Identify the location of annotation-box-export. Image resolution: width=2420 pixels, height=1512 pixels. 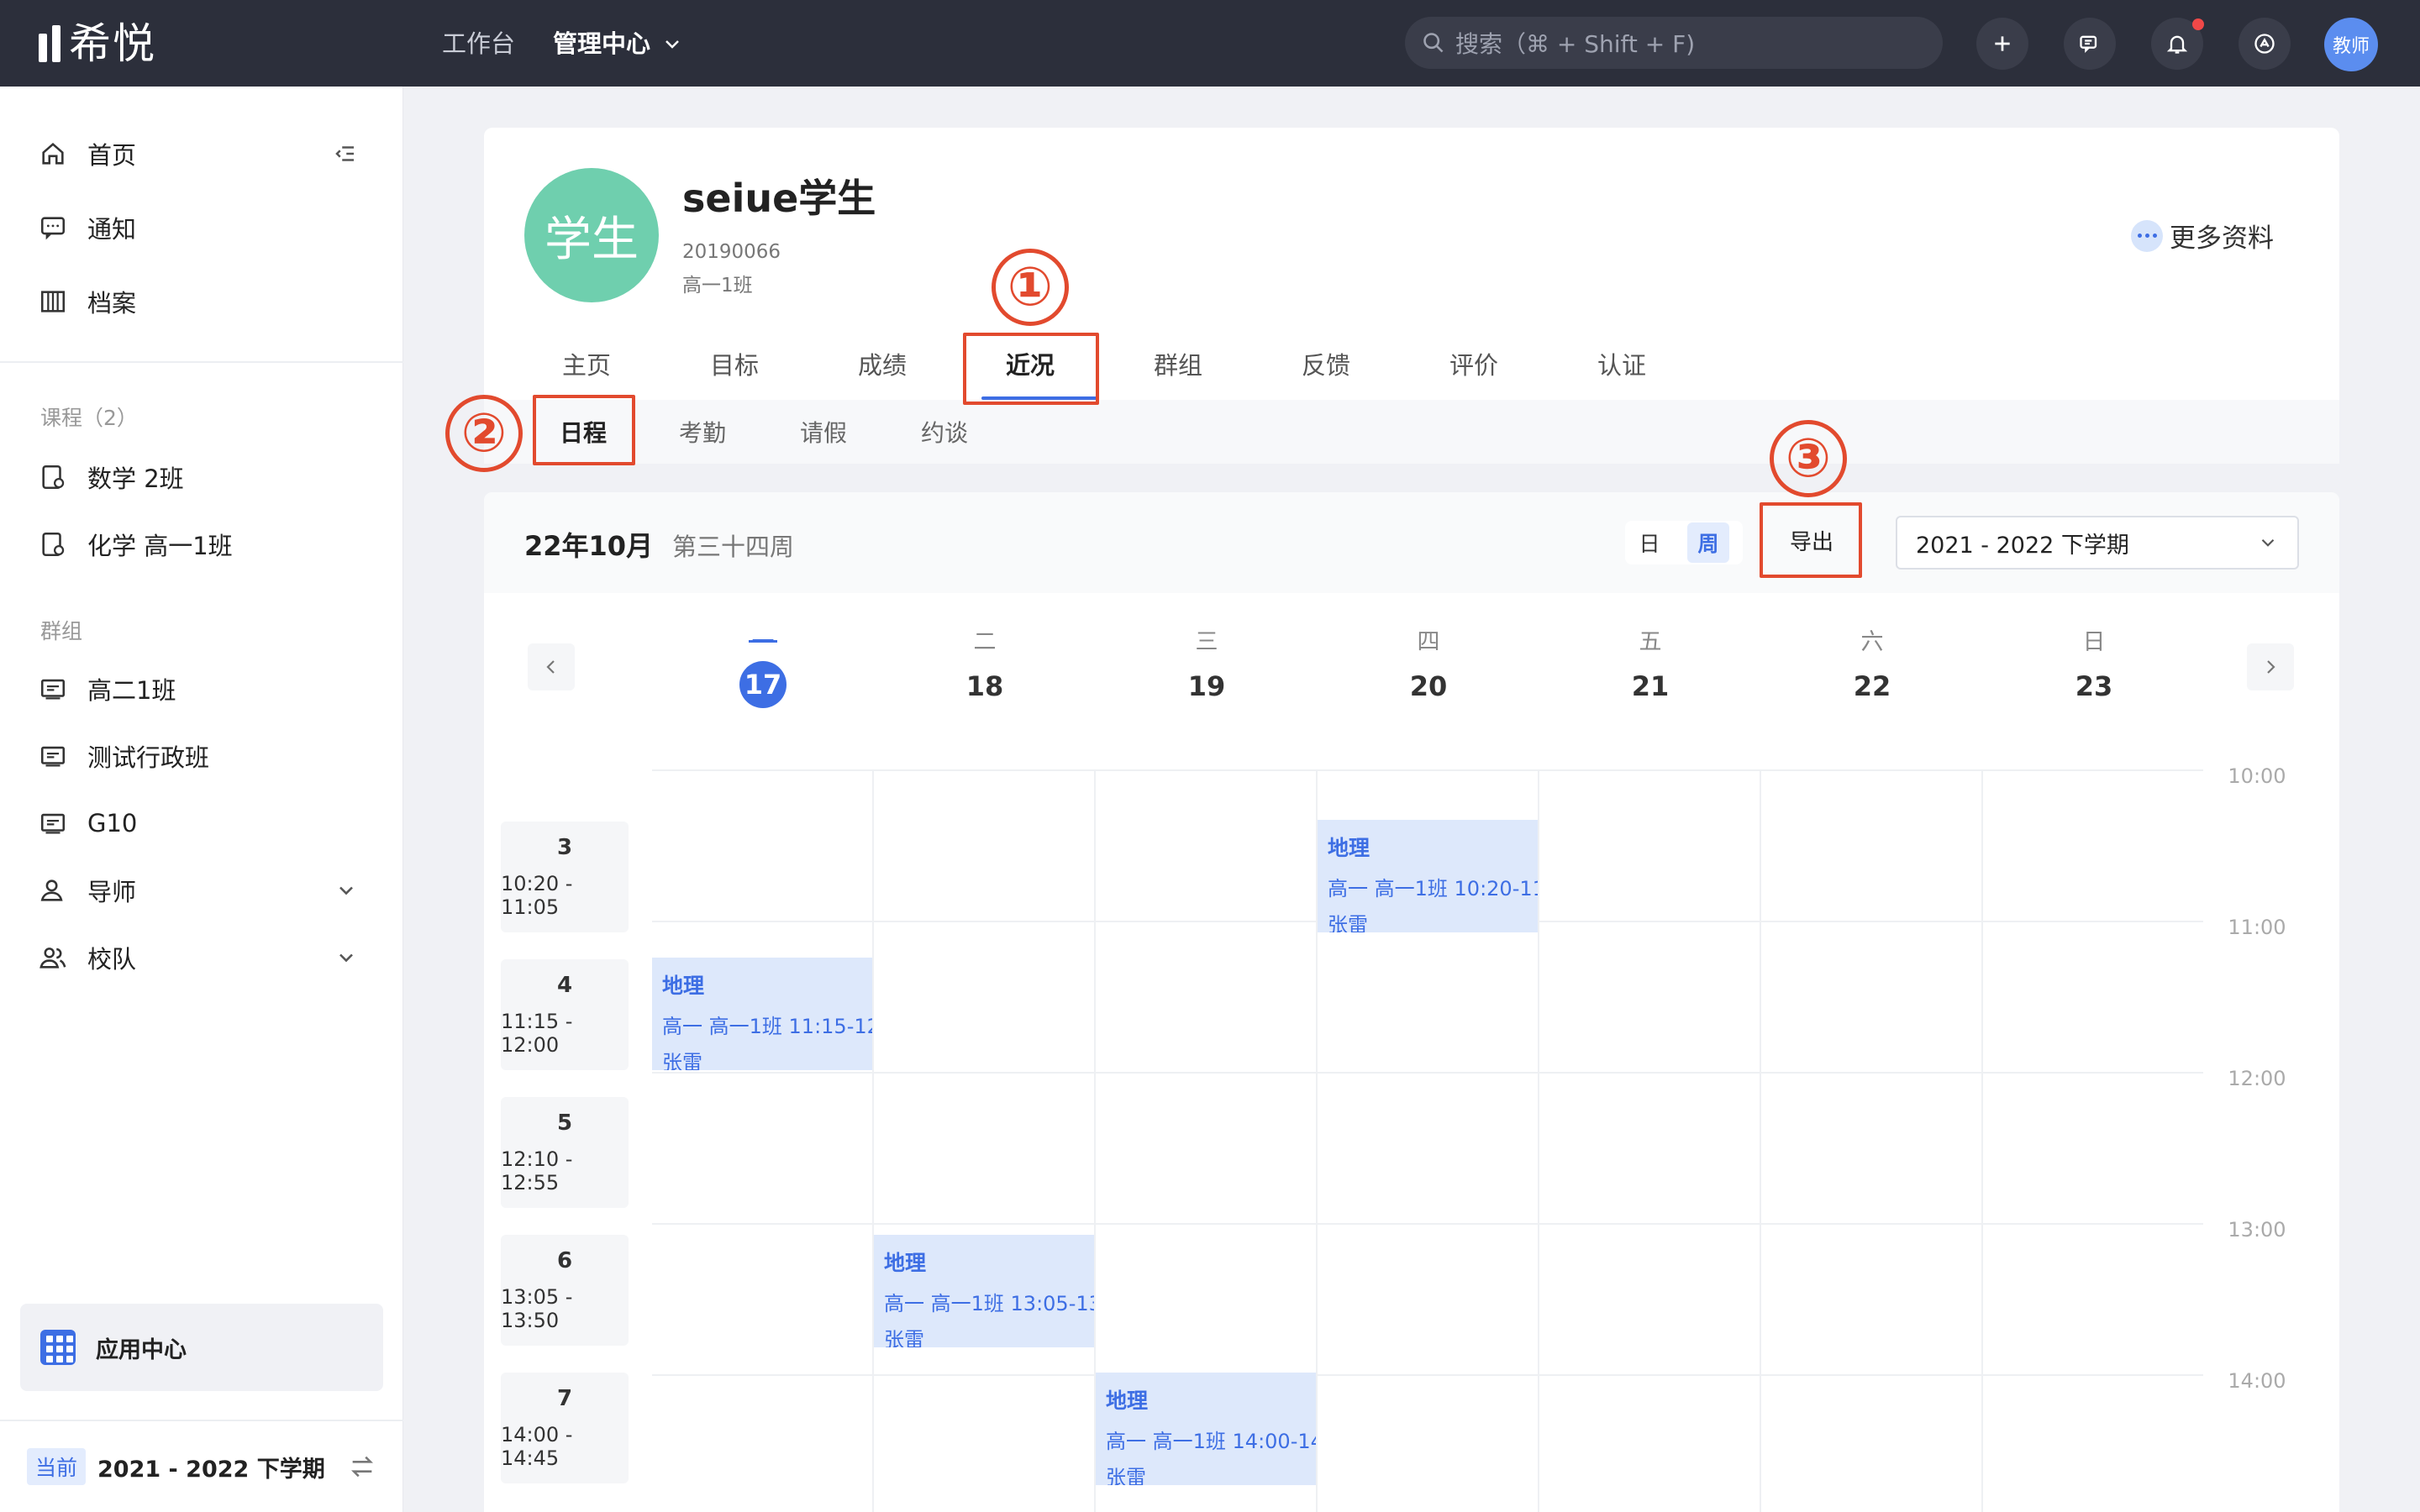
(1811, 540).